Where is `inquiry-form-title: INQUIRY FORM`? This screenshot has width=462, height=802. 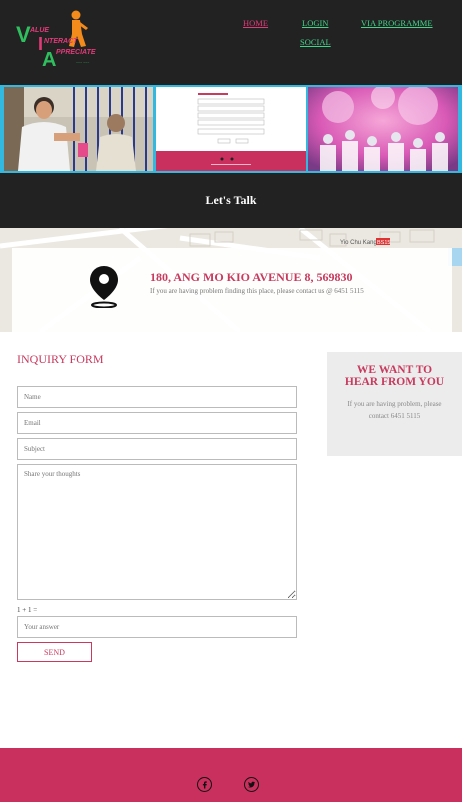
inquiry-form-title: INQUIRY FORM is located at coordinates (60, 359).